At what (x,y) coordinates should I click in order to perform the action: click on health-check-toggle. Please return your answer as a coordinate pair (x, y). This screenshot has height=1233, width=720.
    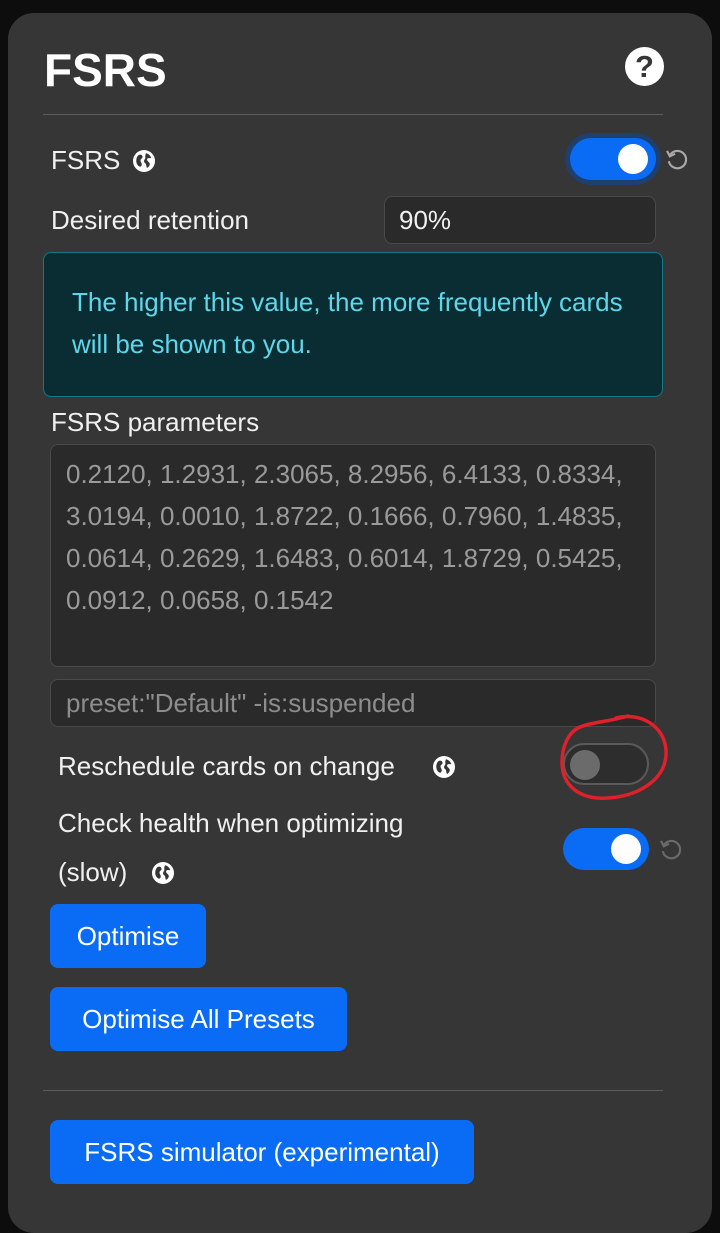
    Looking at the image, I should click on (606, 849).